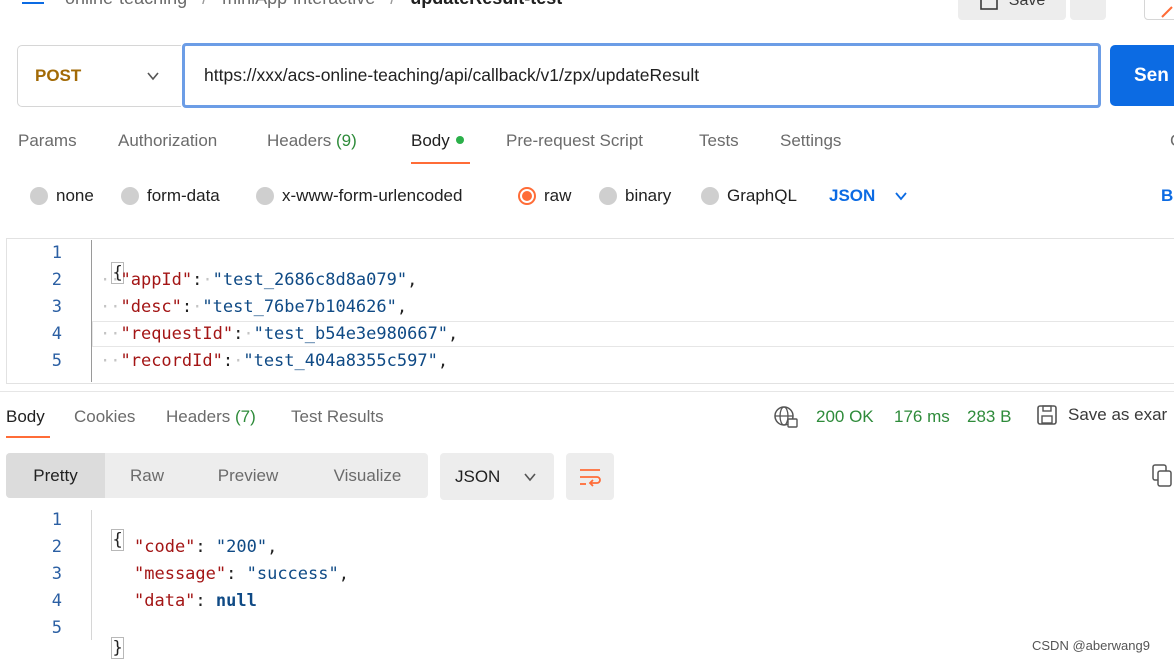 The width and height of the screenshot is (1174, 664). Describe the element at coordinates (99, 76) in the screenshot. I see `method-select: POST` at that location.